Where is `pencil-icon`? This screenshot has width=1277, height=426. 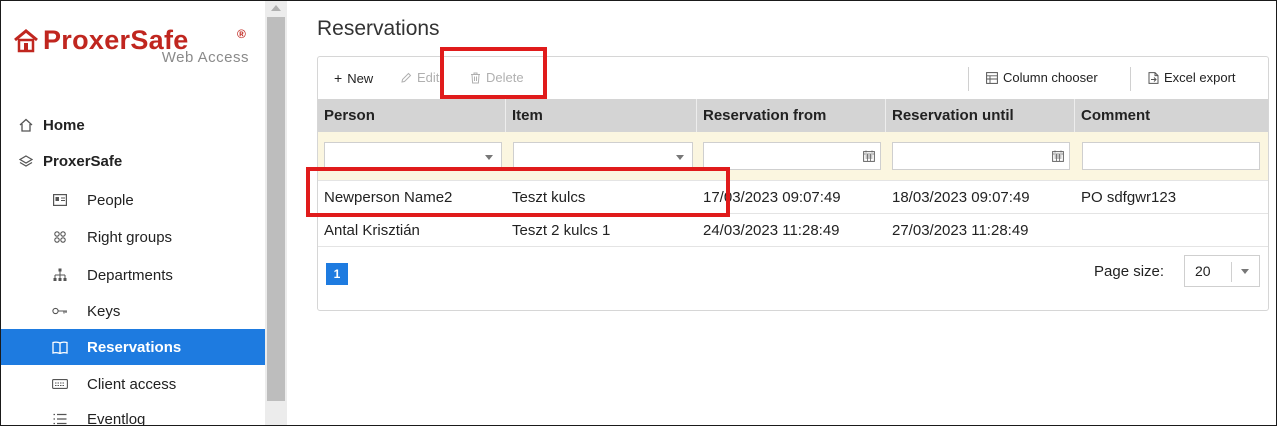 pencil-icon is located at coordinates (406, 77).